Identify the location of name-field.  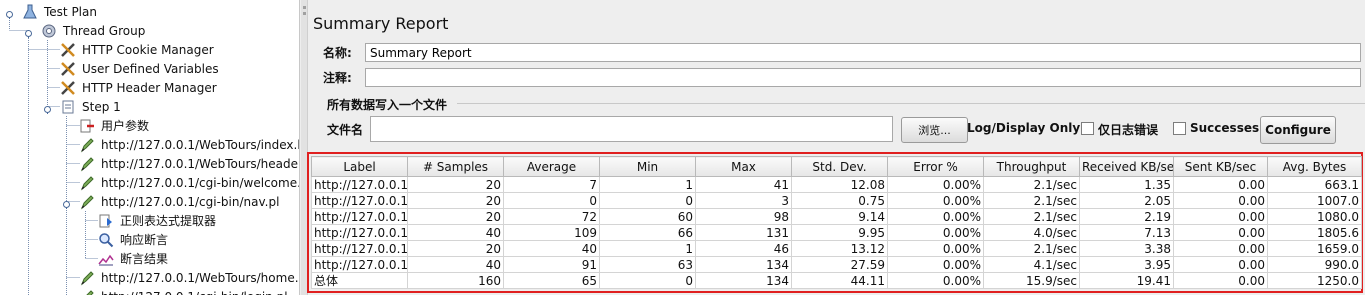
(863, 52).